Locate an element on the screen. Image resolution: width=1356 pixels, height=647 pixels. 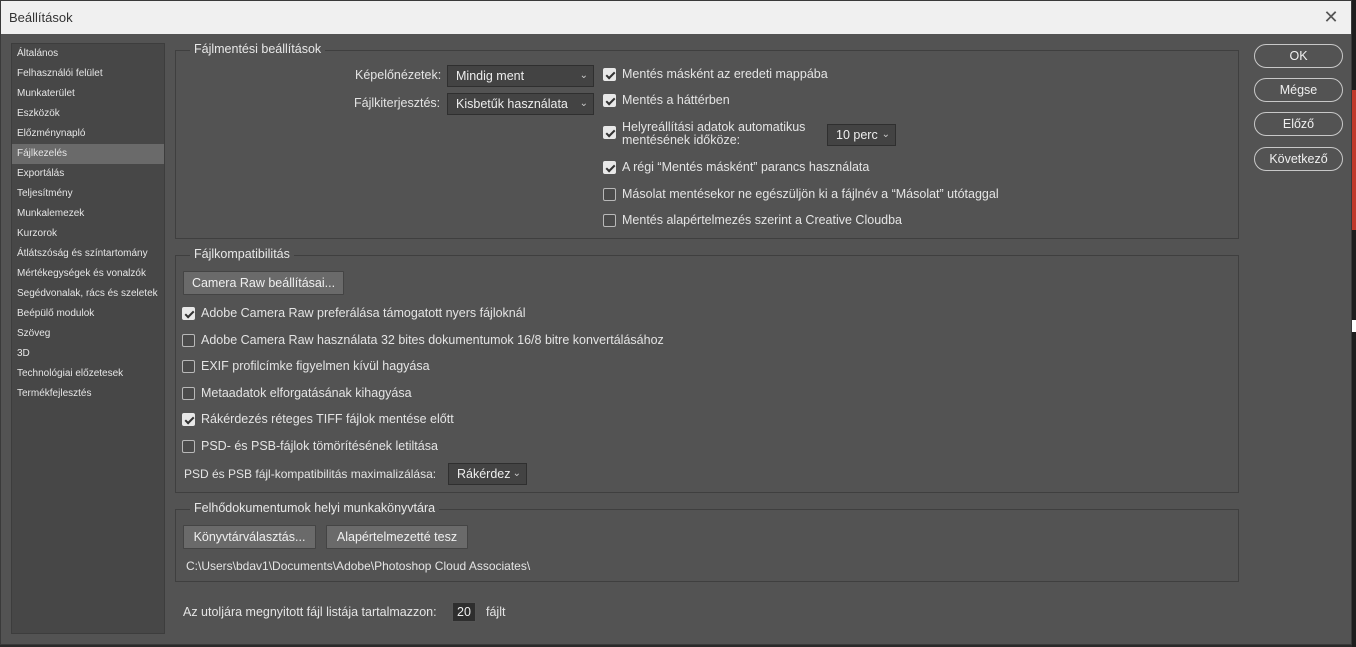
file-extension-label: Fájlkiterjesztés: is located at coordinates (397, 103).